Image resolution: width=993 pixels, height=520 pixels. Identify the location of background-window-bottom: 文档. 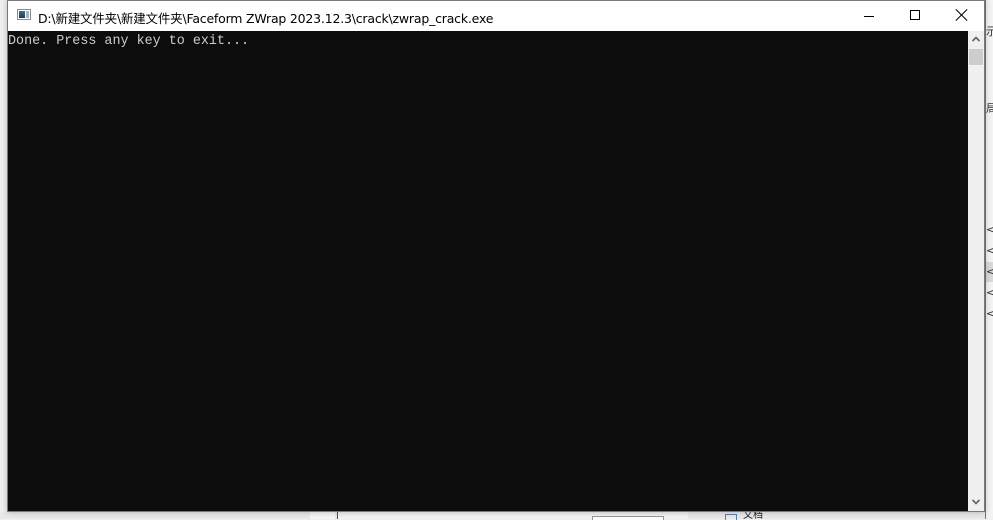
(492, 516).